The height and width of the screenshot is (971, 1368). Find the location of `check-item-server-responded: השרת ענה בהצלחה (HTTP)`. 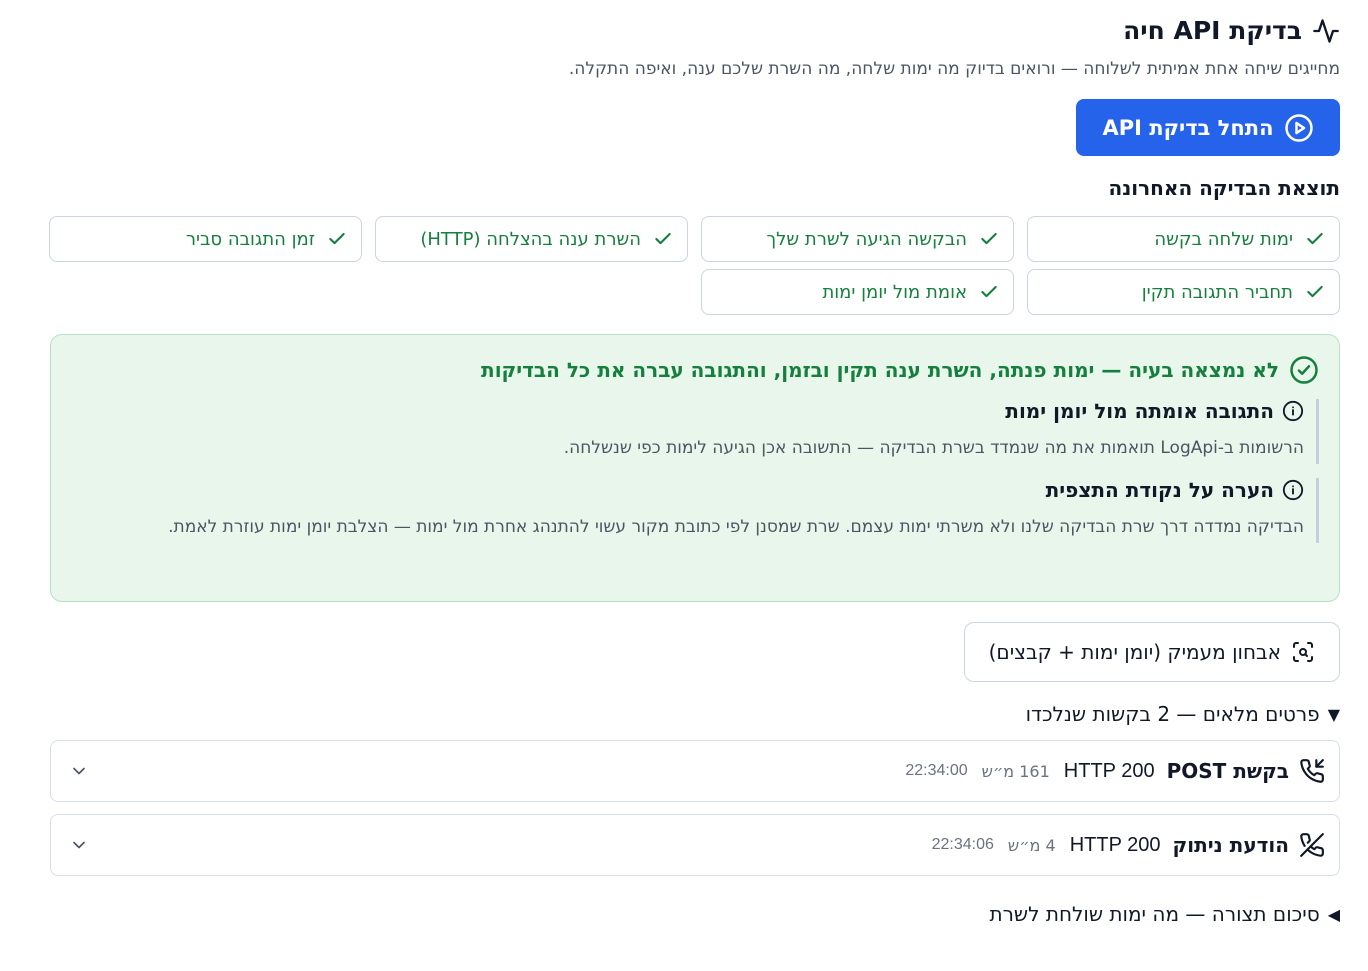

check-item-server-responded: השרת ענה בהצלחה (HTTP) is located at coordinates (531, 239).